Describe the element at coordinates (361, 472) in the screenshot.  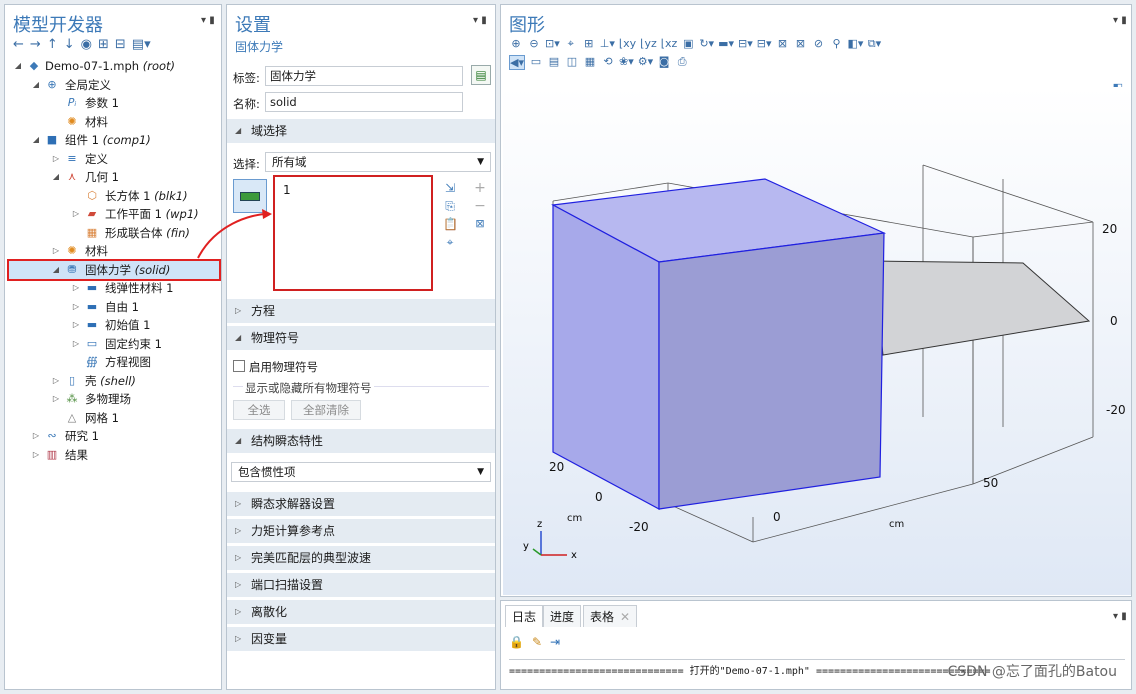
I see `transient-dropdown: 包含惯性项 ▼` at that location.